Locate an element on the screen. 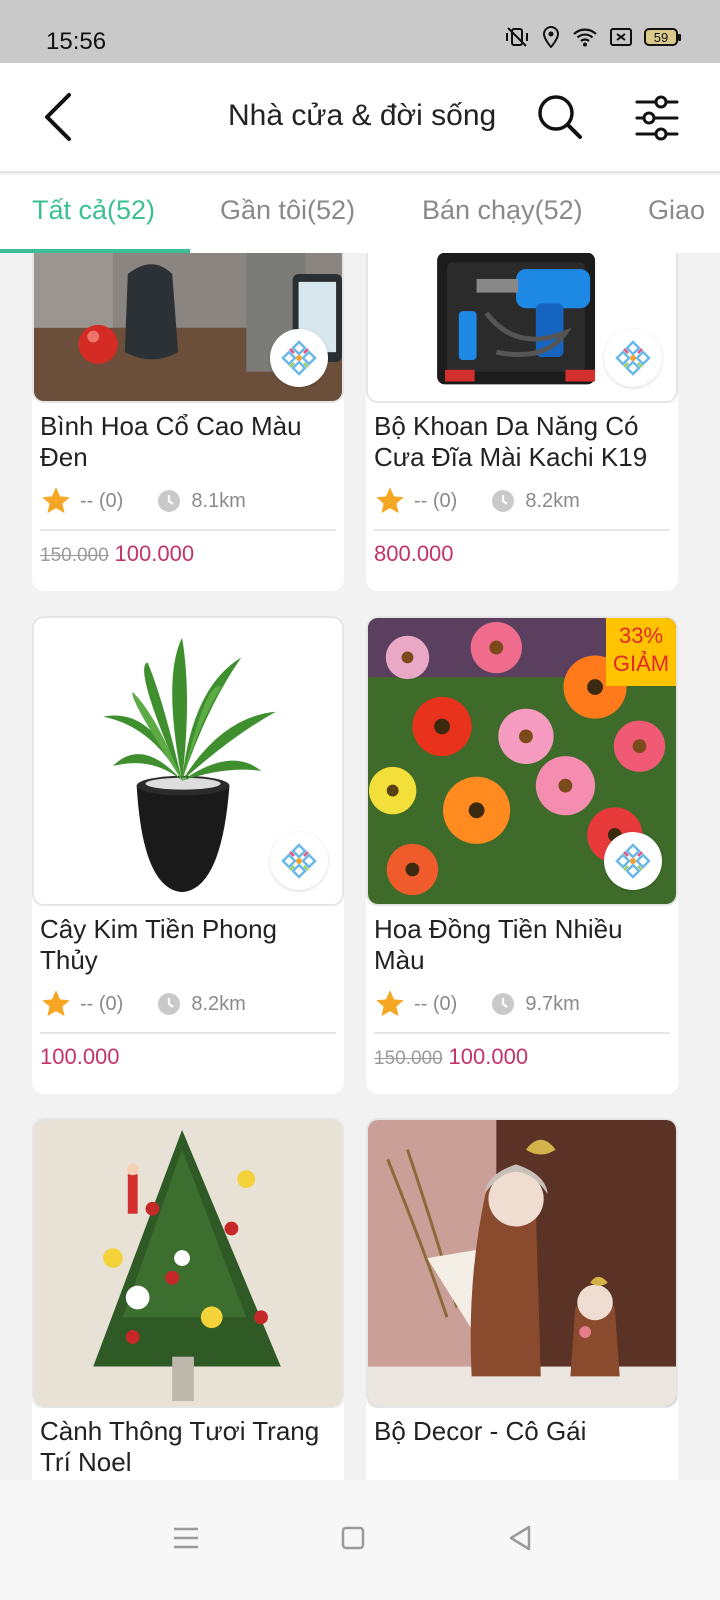  product-meta: -- (0) 8.1km is located at coordinates (188, 501).